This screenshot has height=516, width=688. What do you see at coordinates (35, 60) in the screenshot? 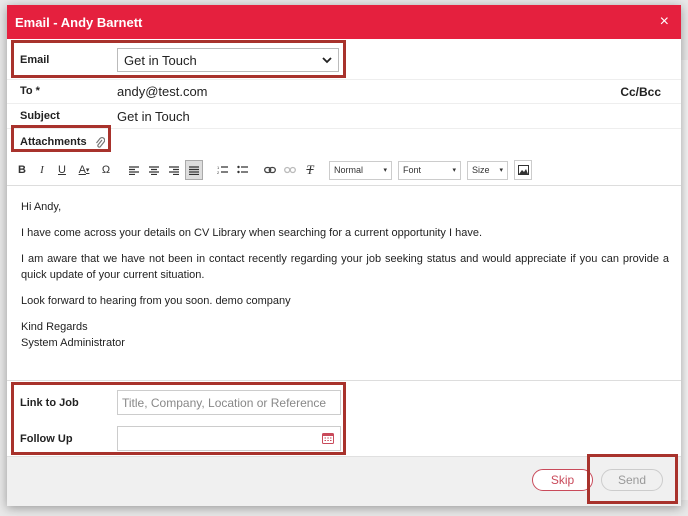
I see `email-label: Email` at bounding box center [35, 60].